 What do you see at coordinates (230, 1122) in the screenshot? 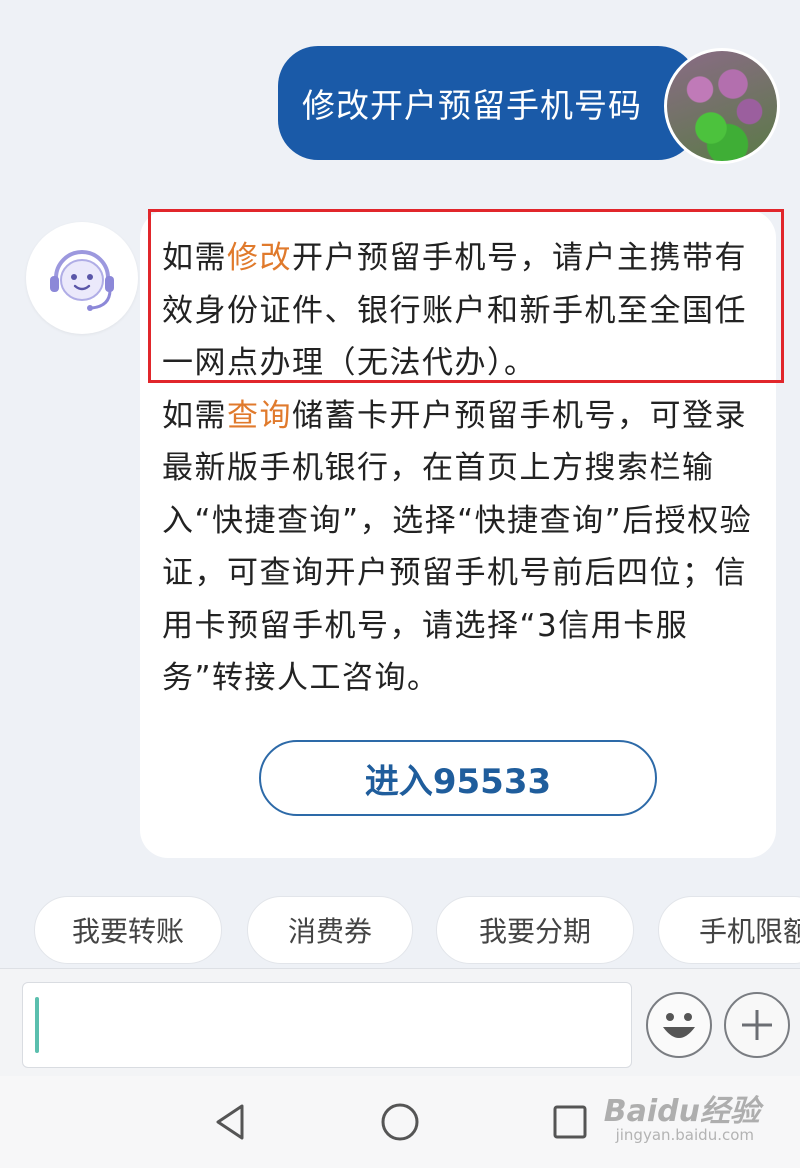
I see `back-icon` at bounding box center [230, 1122].